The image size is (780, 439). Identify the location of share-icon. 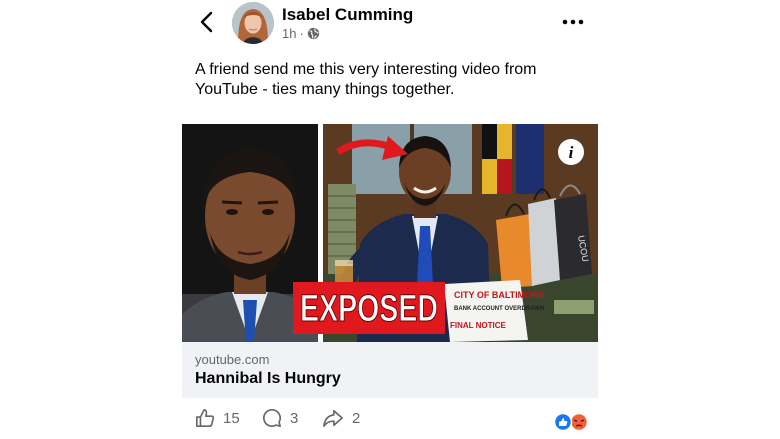
(333, 418).